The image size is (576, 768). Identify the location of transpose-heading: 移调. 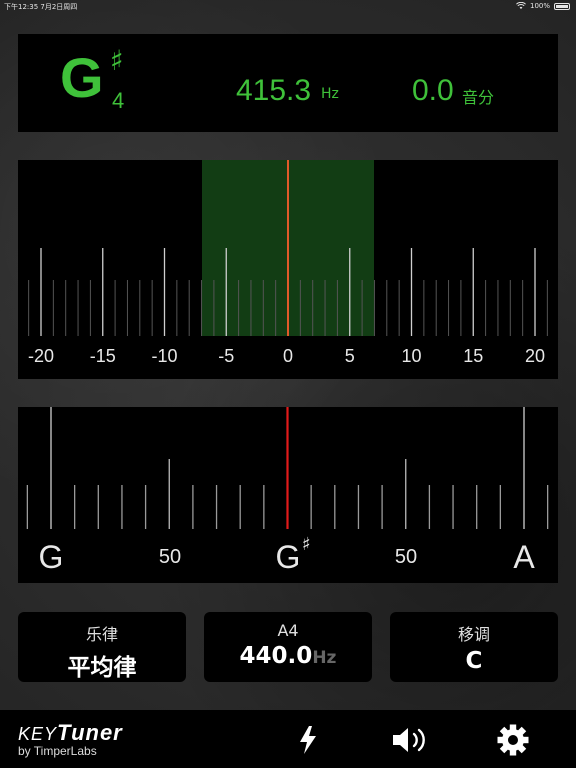
(473, 634).